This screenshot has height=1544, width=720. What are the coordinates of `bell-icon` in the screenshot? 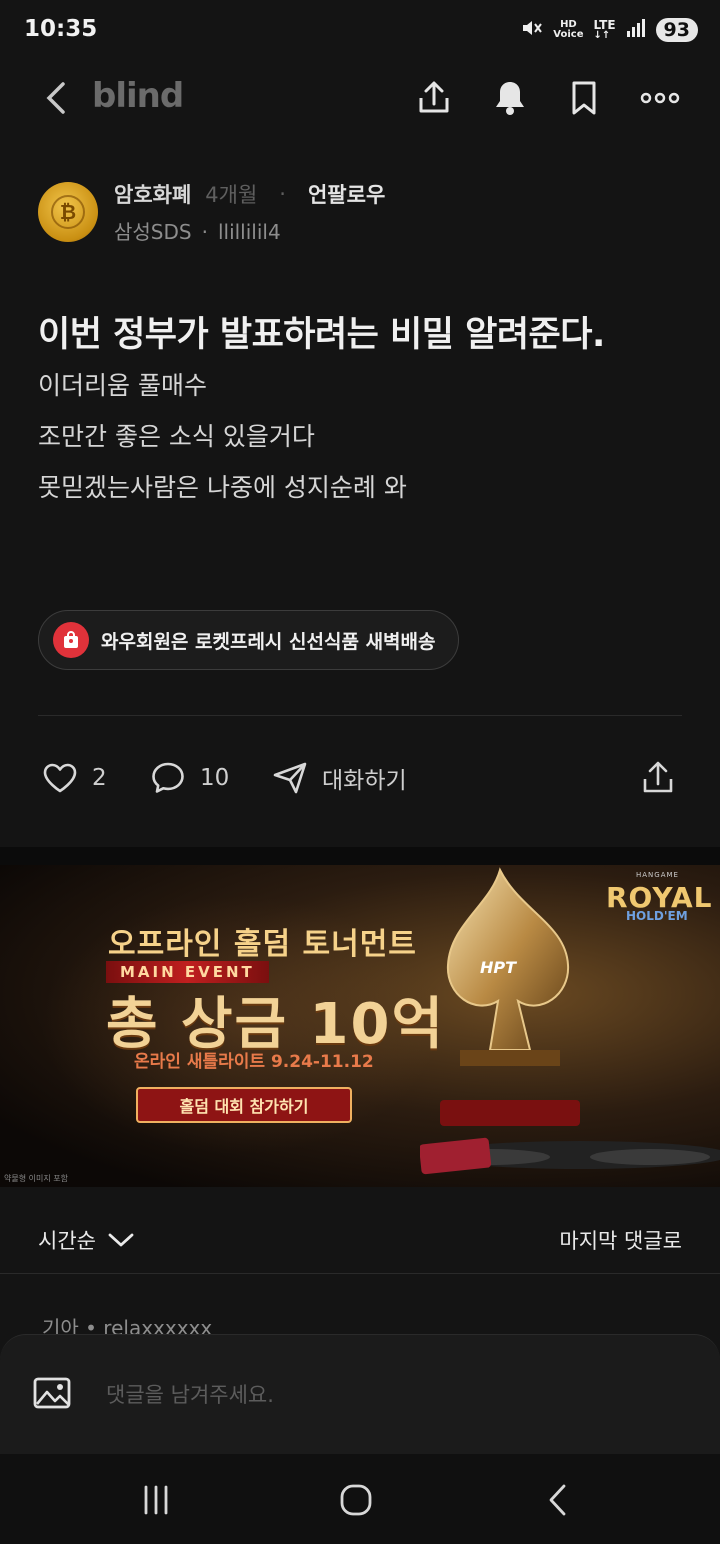 It's located at (510, 98).